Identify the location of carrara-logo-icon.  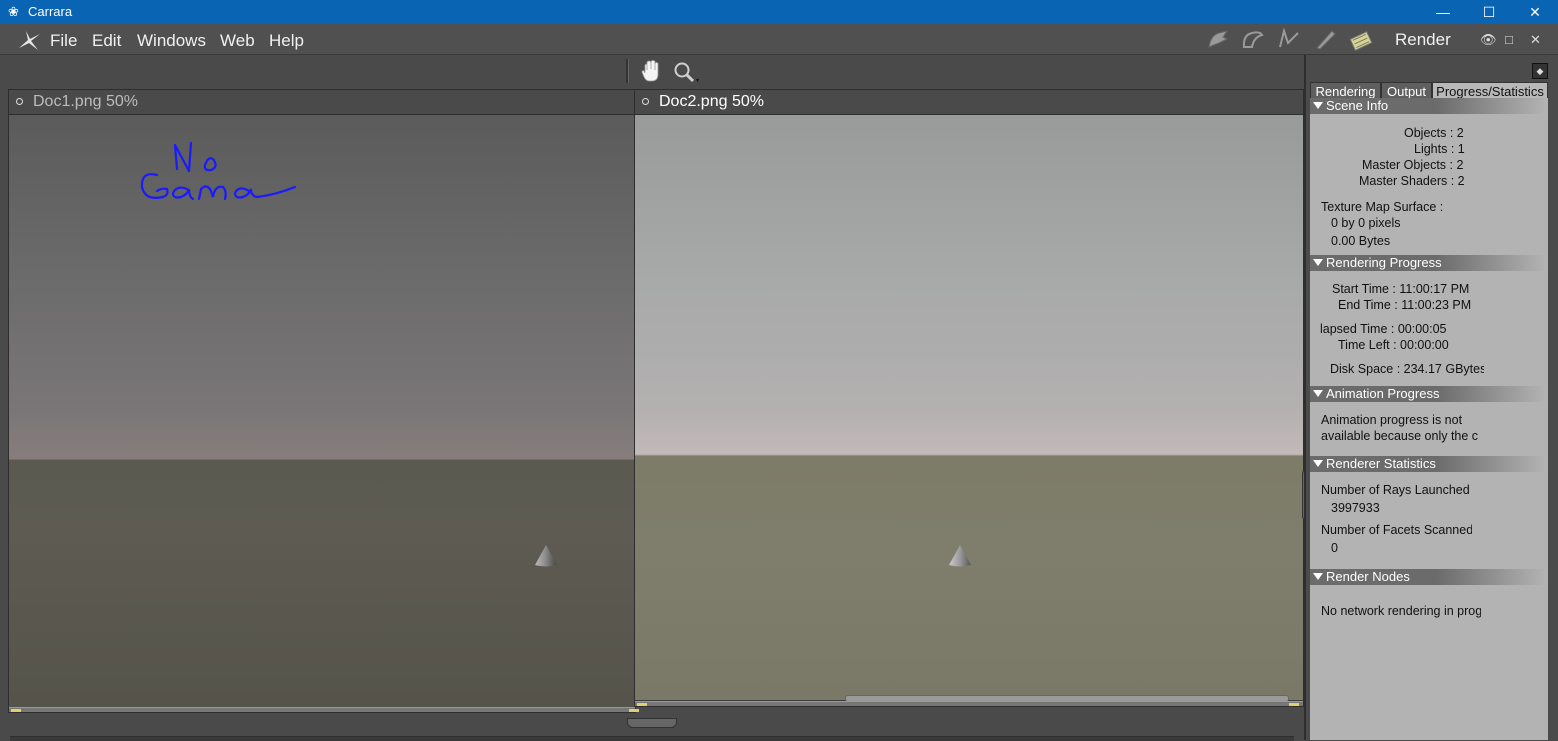
(29, 40).